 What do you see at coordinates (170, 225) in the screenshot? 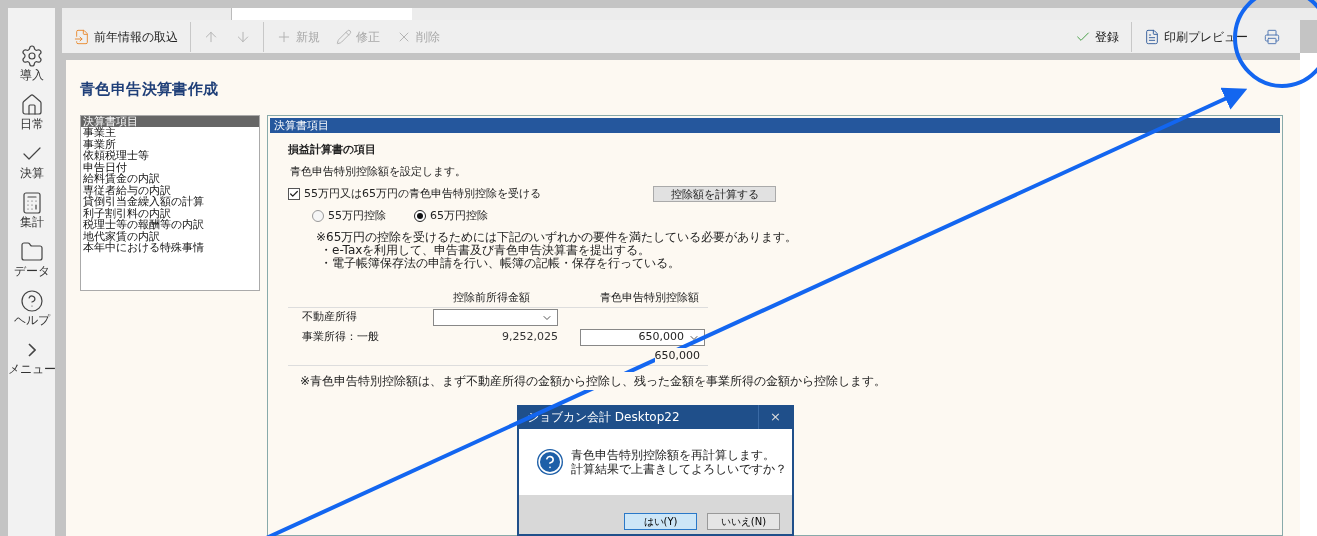
I see `list-item: 税理士等の報酬等の内訳` at bounding box center [170, 225].